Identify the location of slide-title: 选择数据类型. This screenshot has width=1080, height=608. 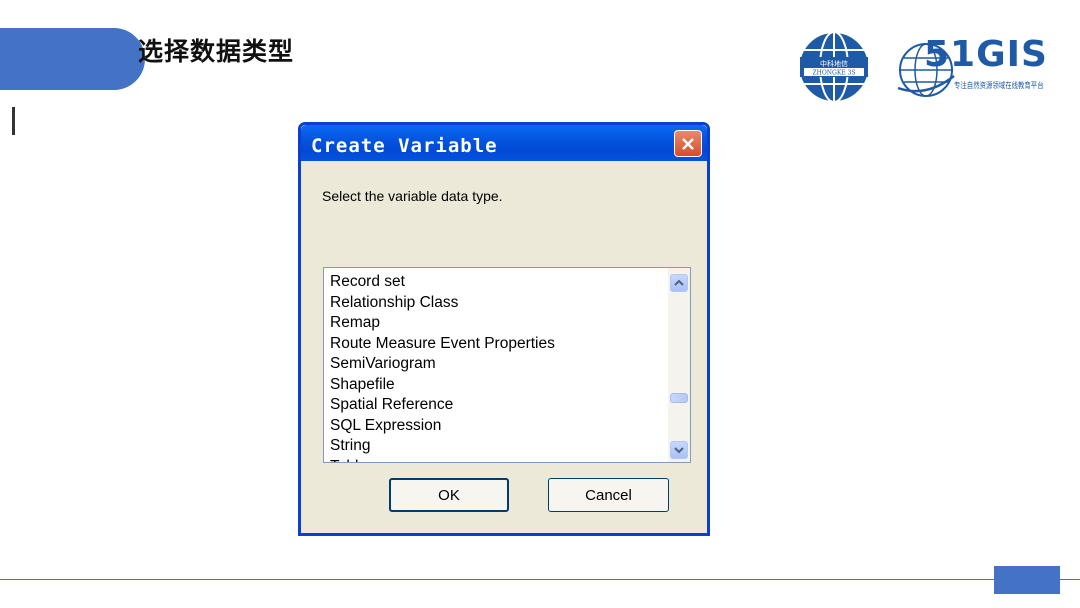
(216, 51).